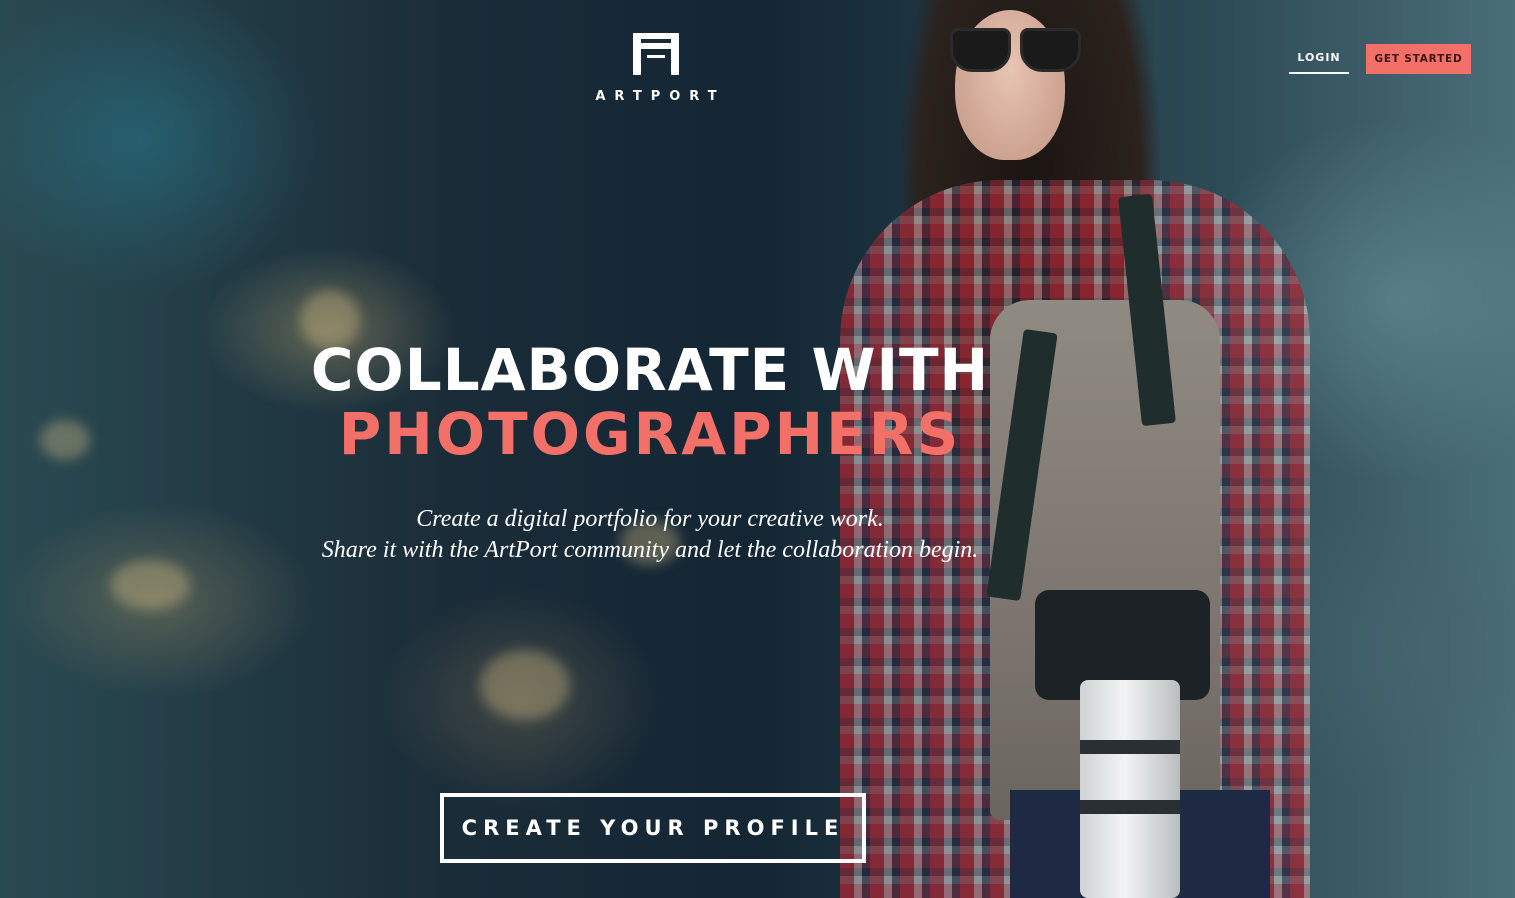 The height and width of the screenshot is (898, 1515). I want to click on get-started-button: GET STARTED, so click(1418, 59).